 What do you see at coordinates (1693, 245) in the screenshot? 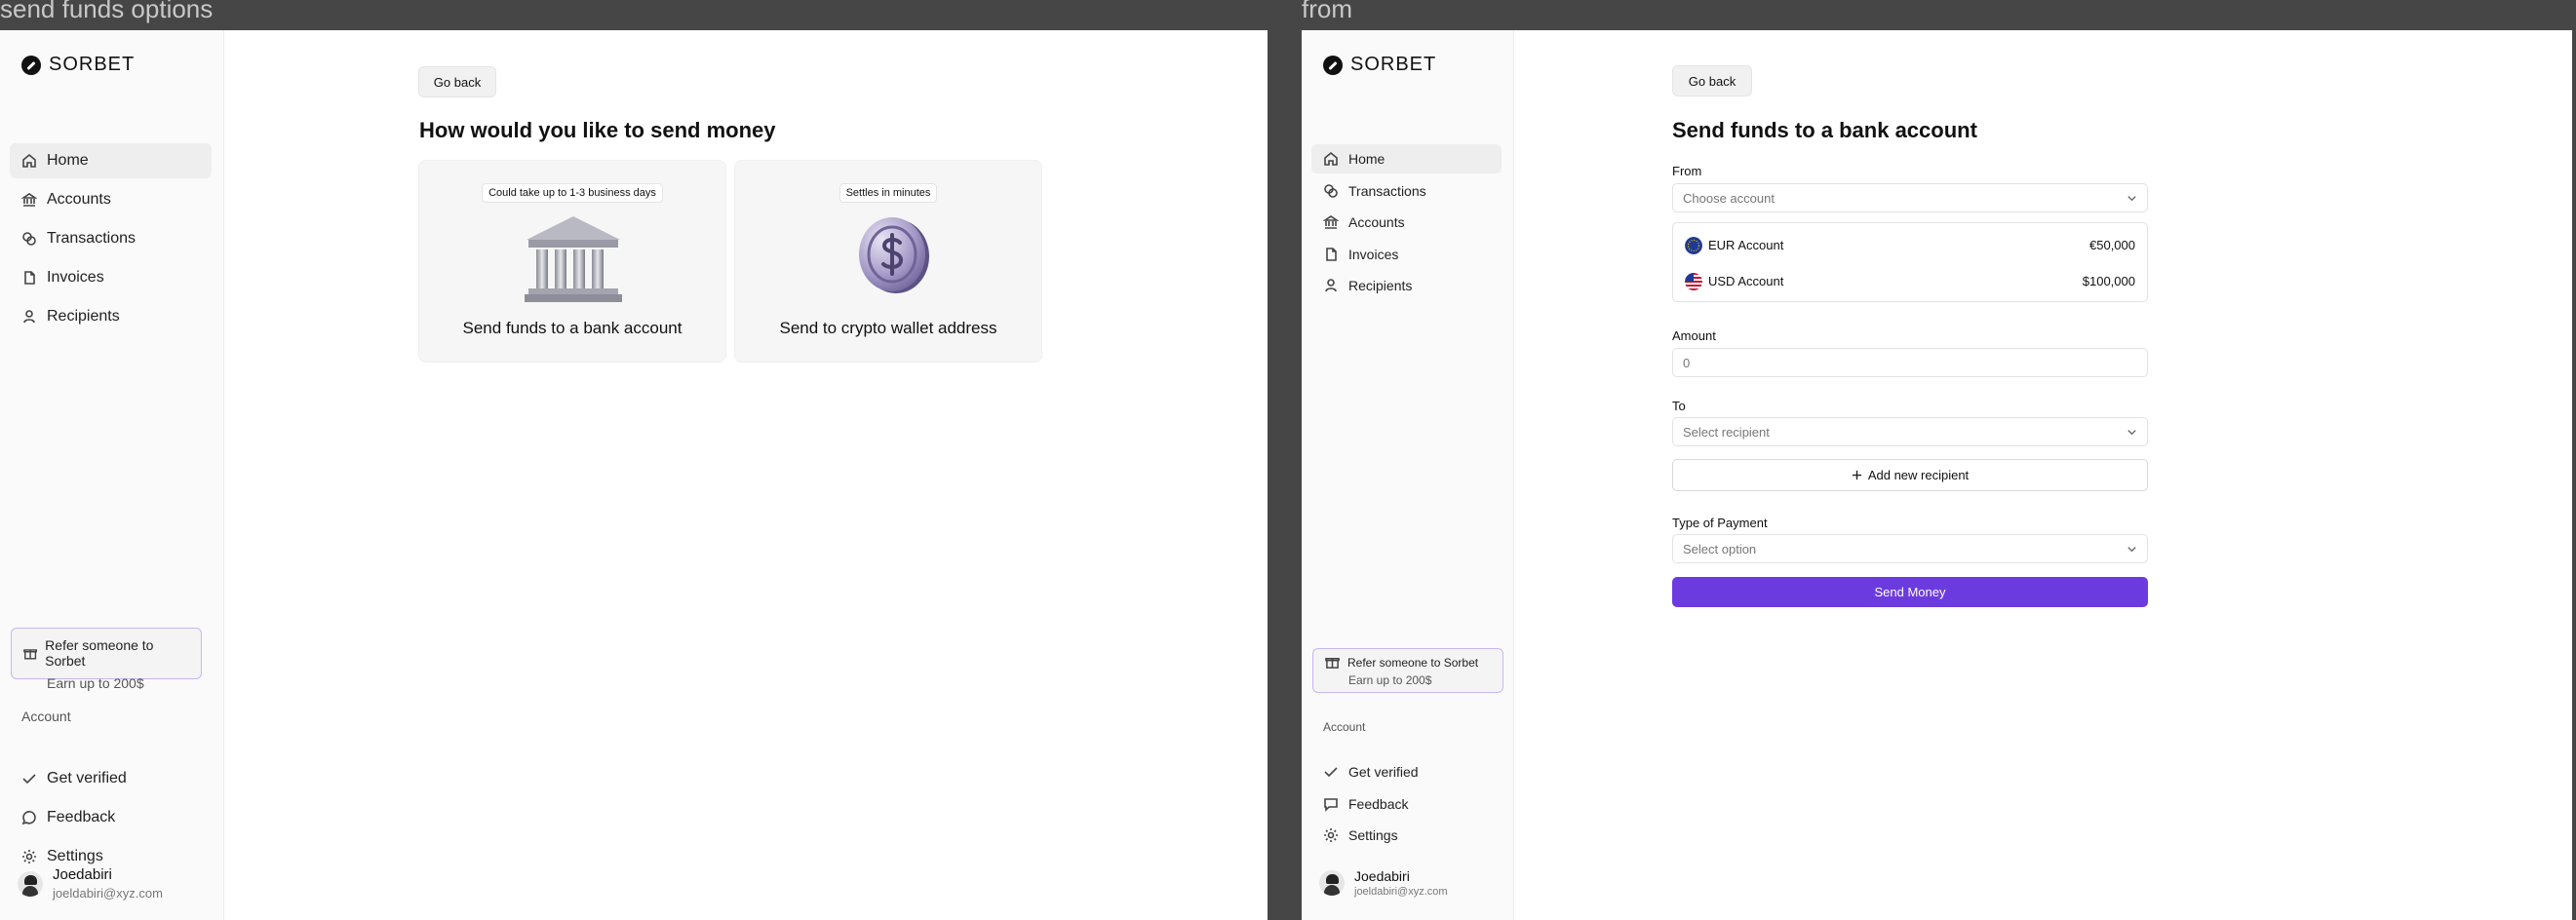
I see `eu-flag-icon` at bounding box center [1693, 245].